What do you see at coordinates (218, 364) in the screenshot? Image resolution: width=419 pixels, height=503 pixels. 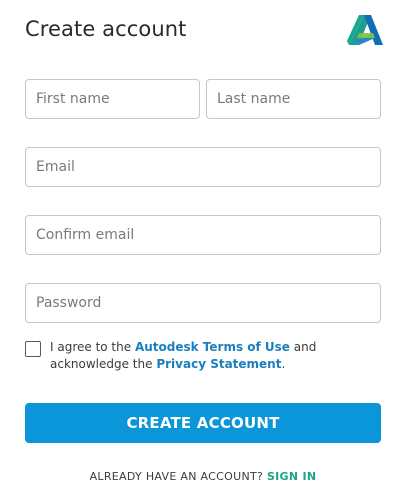 I see `privacy-statement-link: Privacy Statement` at bounding box center [218, 364].